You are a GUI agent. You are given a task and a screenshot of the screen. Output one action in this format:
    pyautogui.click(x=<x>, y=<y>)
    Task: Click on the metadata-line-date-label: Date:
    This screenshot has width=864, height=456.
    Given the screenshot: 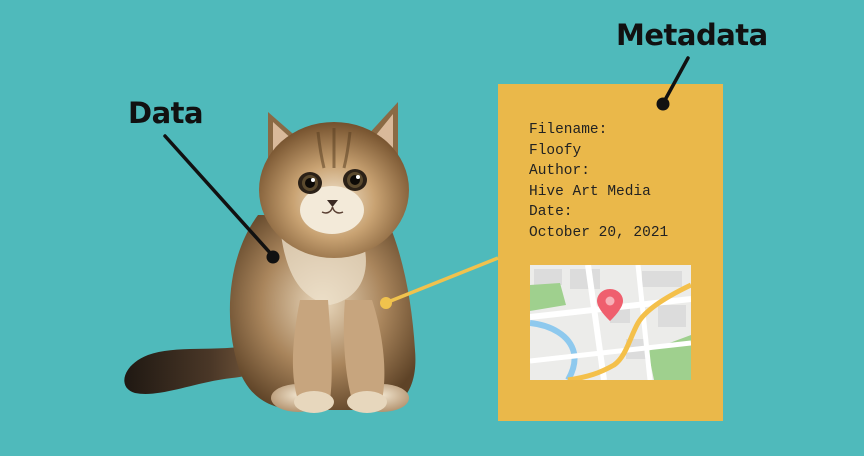 What is the action you would take?
    pyautogui.click(x=551, y=212)
    